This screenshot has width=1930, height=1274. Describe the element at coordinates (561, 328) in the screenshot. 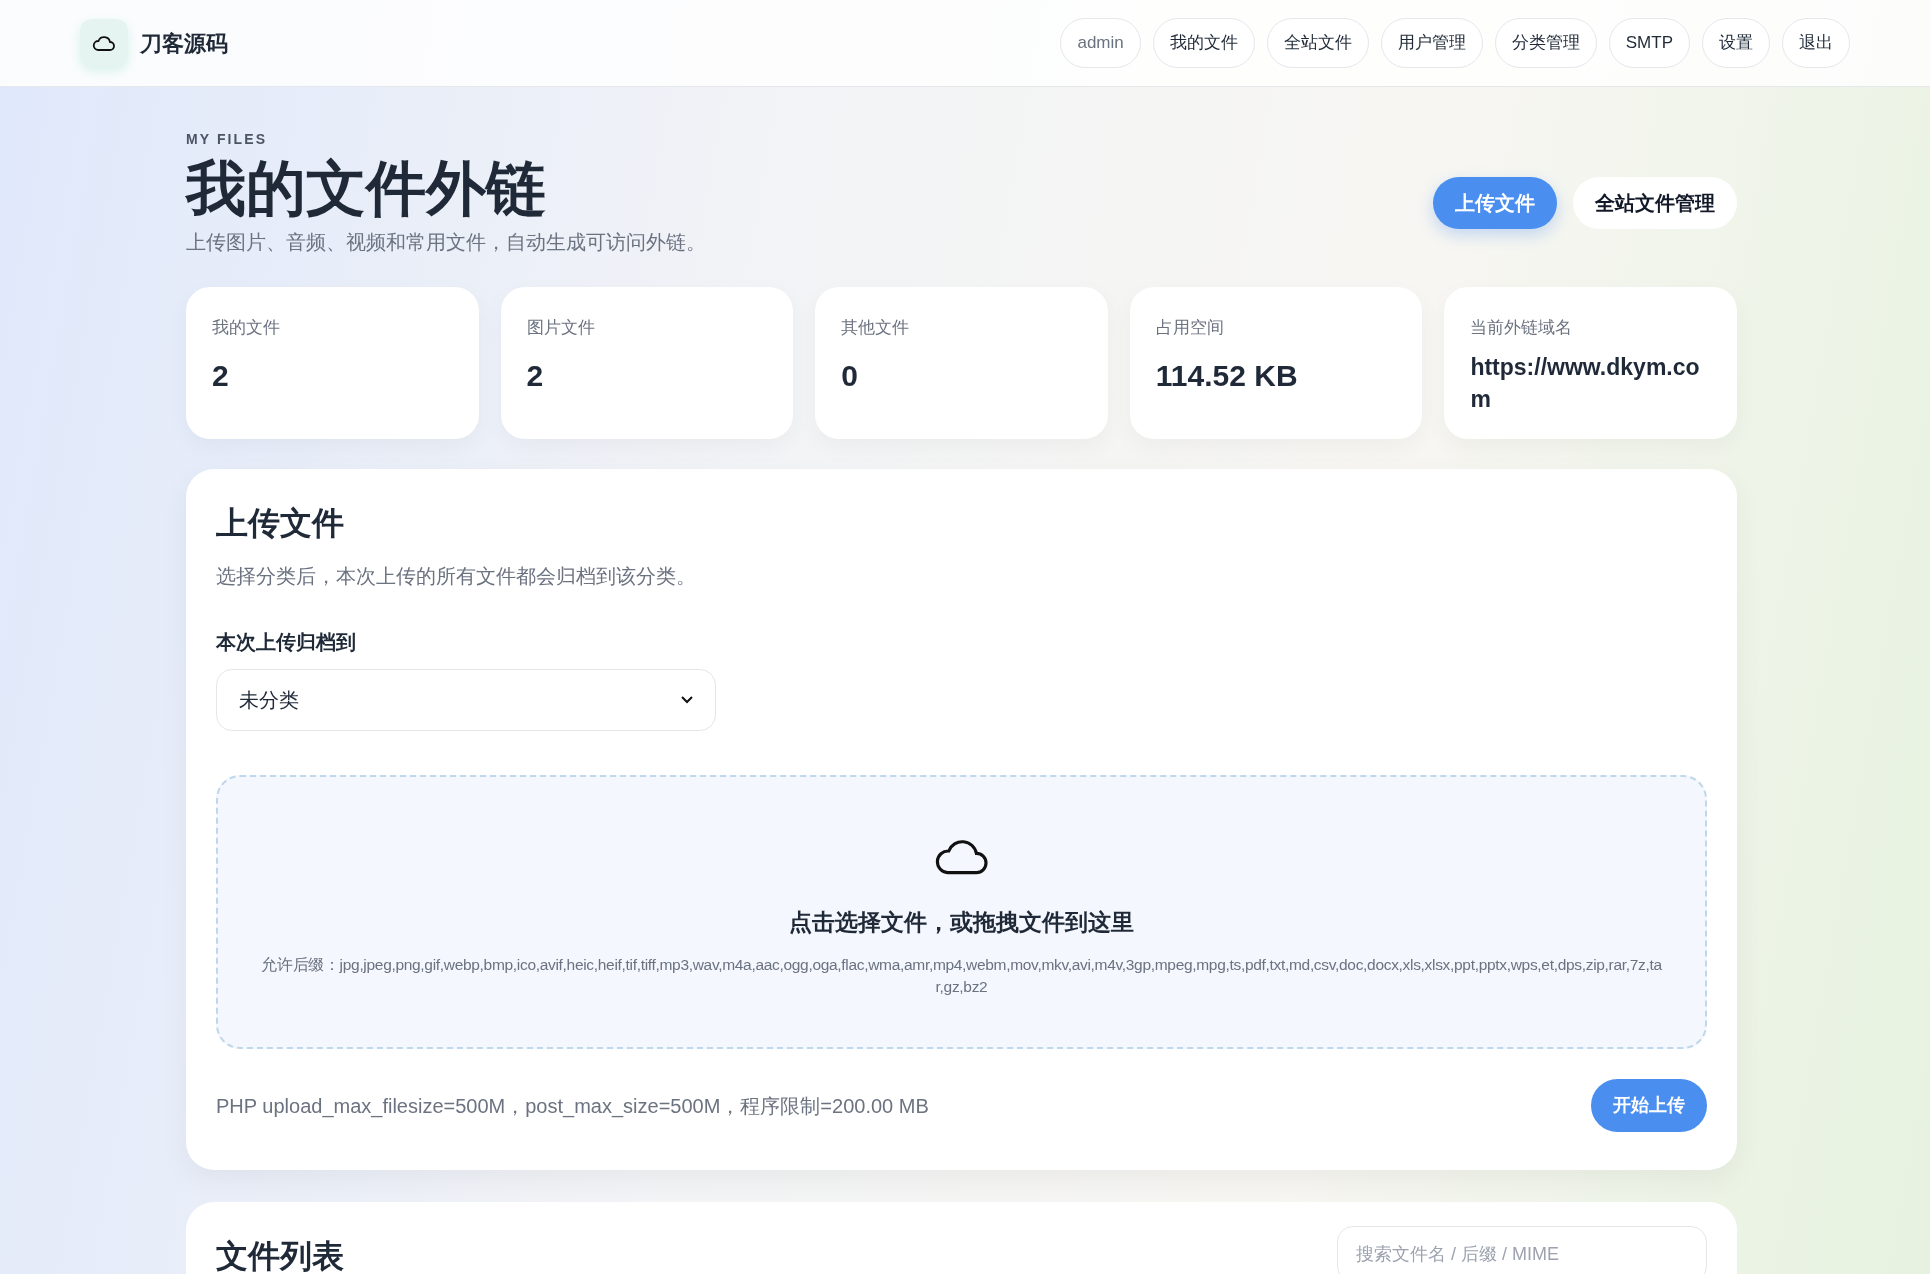

I see `stat-label: 图片文件` at that location.